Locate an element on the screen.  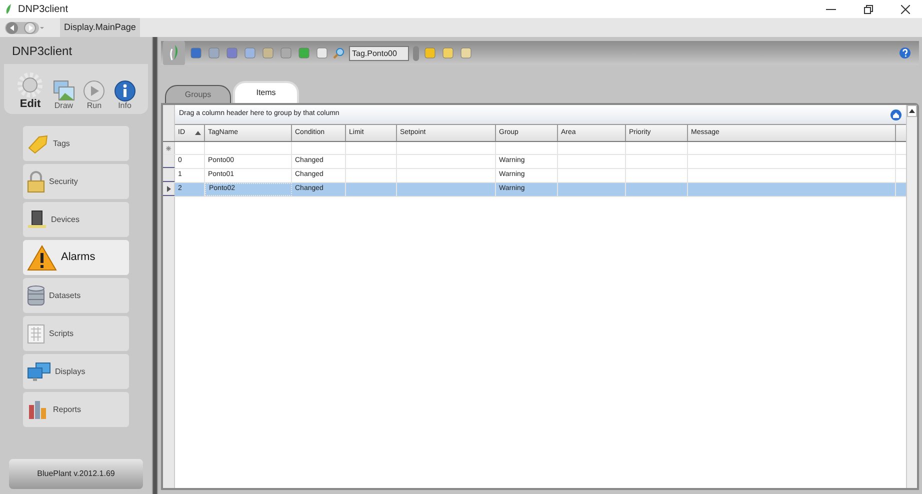
tag-search-field: Tag.Ponto00 is located at coordinates (379, 53).